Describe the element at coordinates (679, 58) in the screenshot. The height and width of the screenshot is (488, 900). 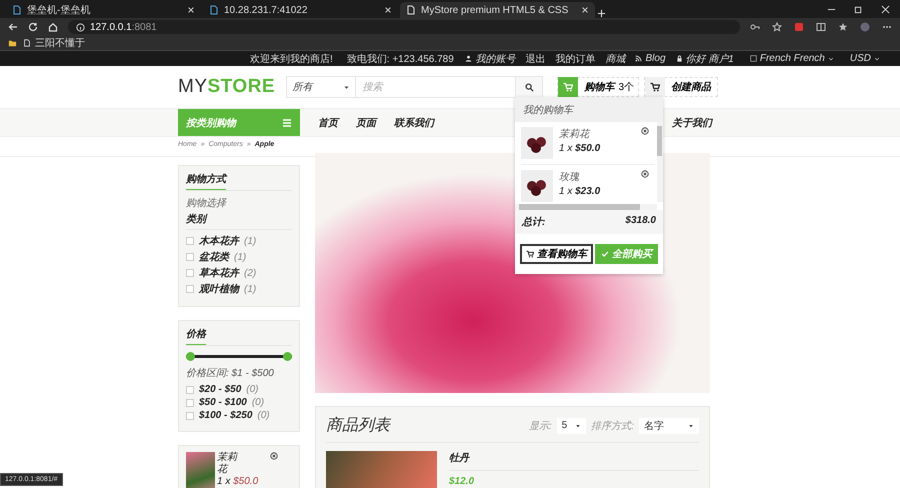
I see `lock-icon` at that location.